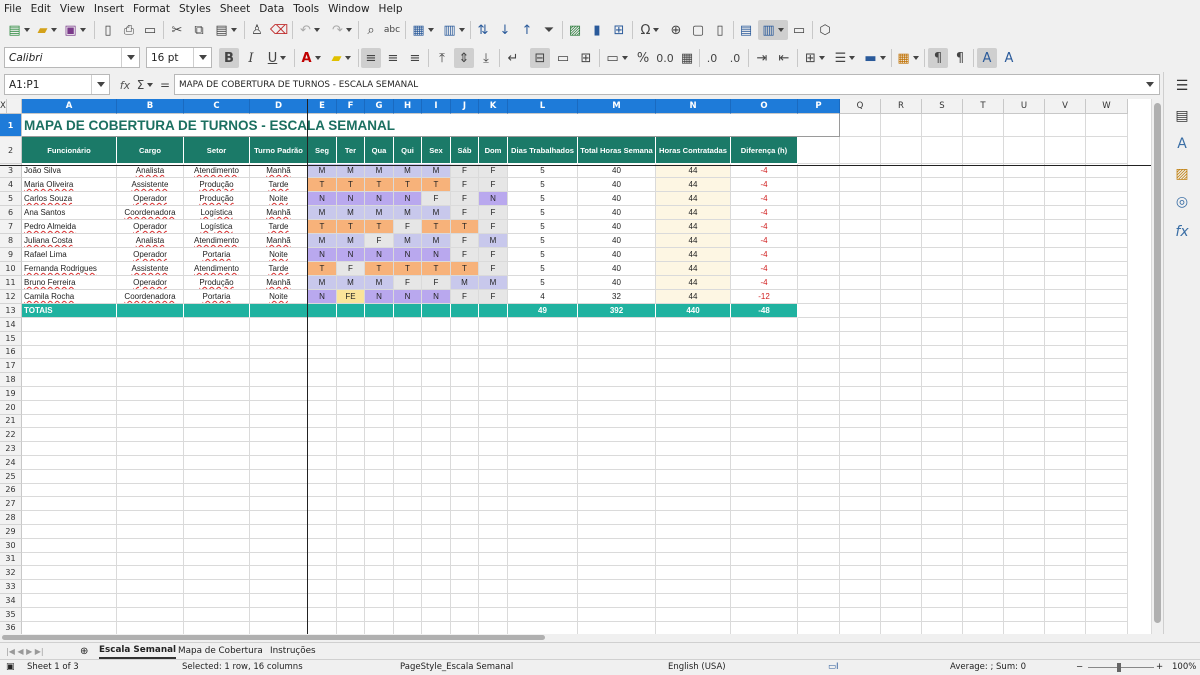 The width and height of the screenshot is (1200, 675). What do you see at coordinates (408, 255) in the screenshot?
I see `shift-cell: N` at bounding box center [408, 255].